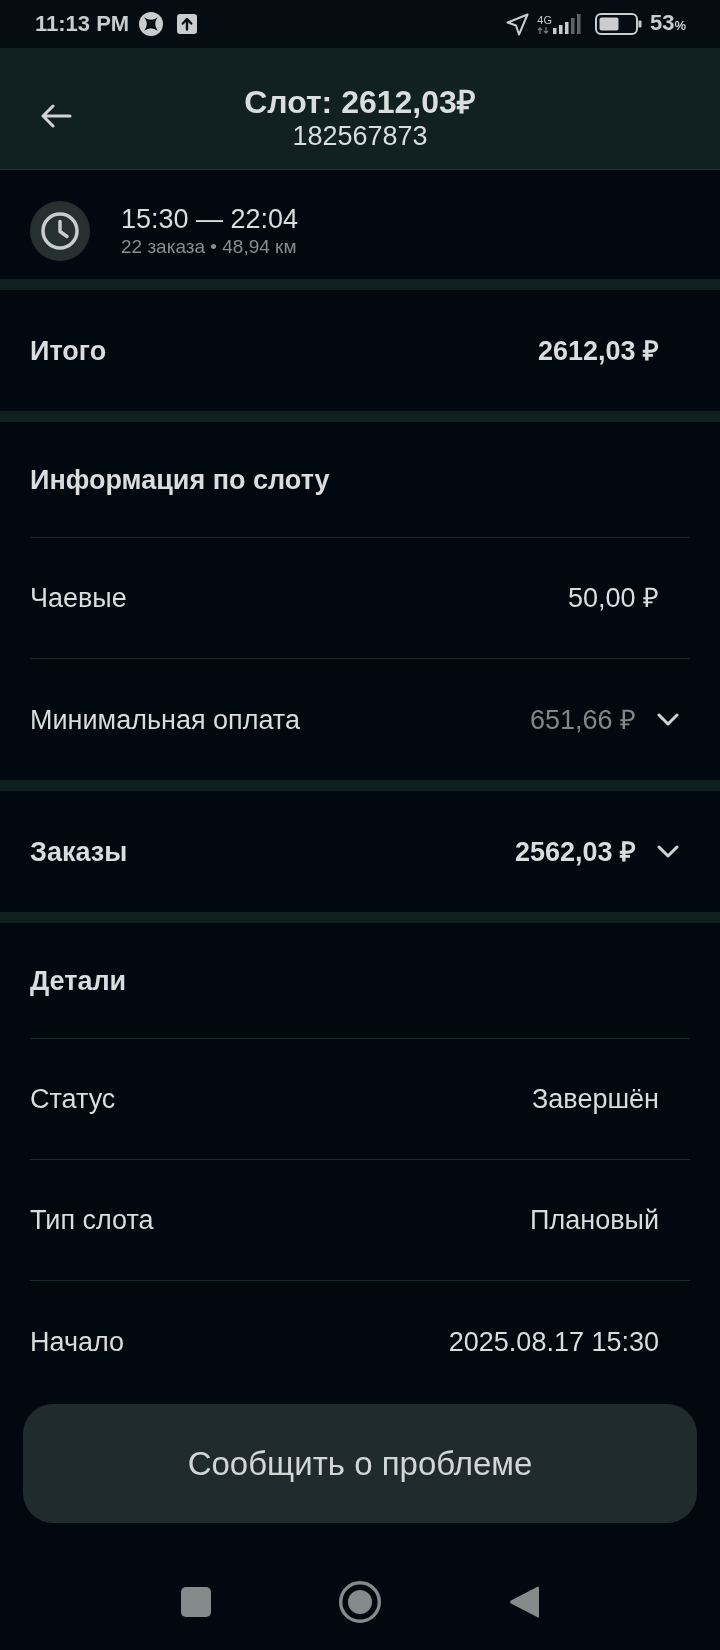 Image resolution: width=720 pixels, height=1650 pixels. Describe the element at coordinates (566, 24) in the screenshot. I see `signal-icon` at that location.